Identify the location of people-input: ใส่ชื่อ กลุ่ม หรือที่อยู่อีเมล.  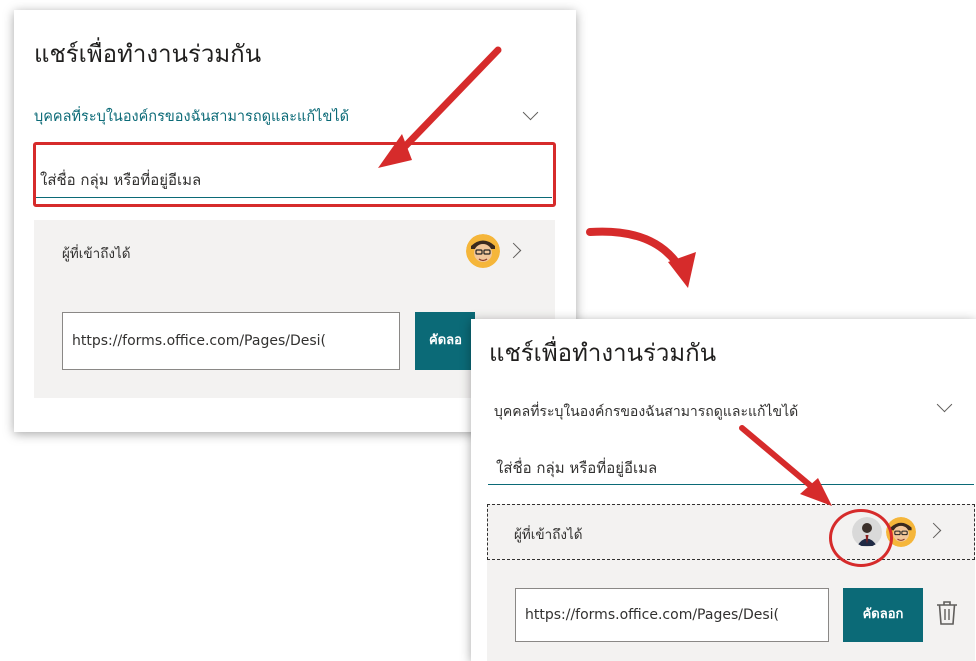
(731, 464).